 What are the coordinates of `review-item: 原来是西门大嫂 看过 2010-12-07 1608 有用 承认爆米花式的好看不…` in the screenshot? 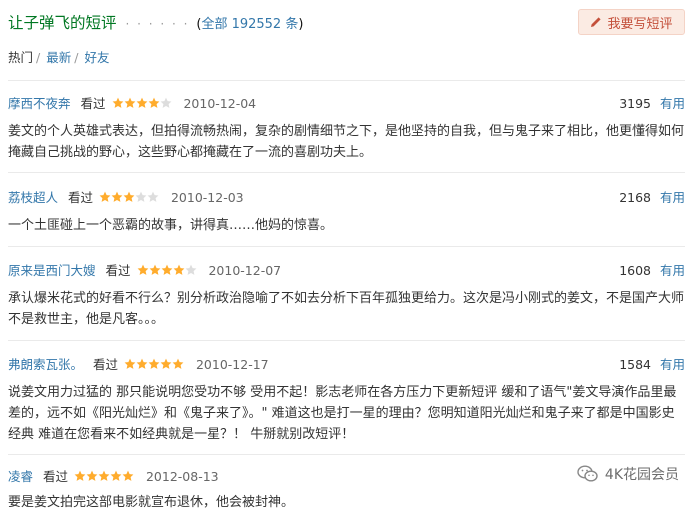 It's located at (346, 296).